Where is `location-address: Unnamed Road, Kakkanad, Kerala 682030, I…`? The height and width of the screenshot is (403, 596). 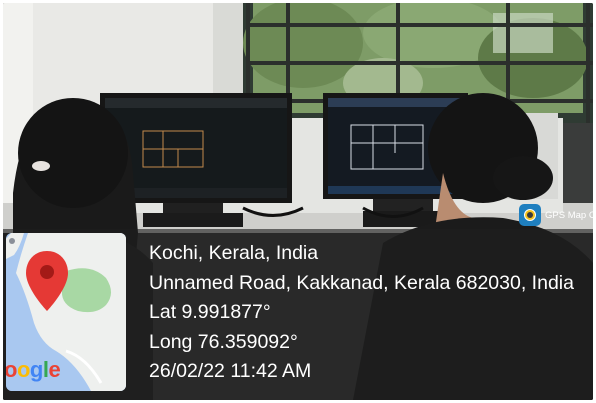
location-address: Unnamed Road, Kakkanad, Kerala 682030, I… is located at coordinates (361, 282).